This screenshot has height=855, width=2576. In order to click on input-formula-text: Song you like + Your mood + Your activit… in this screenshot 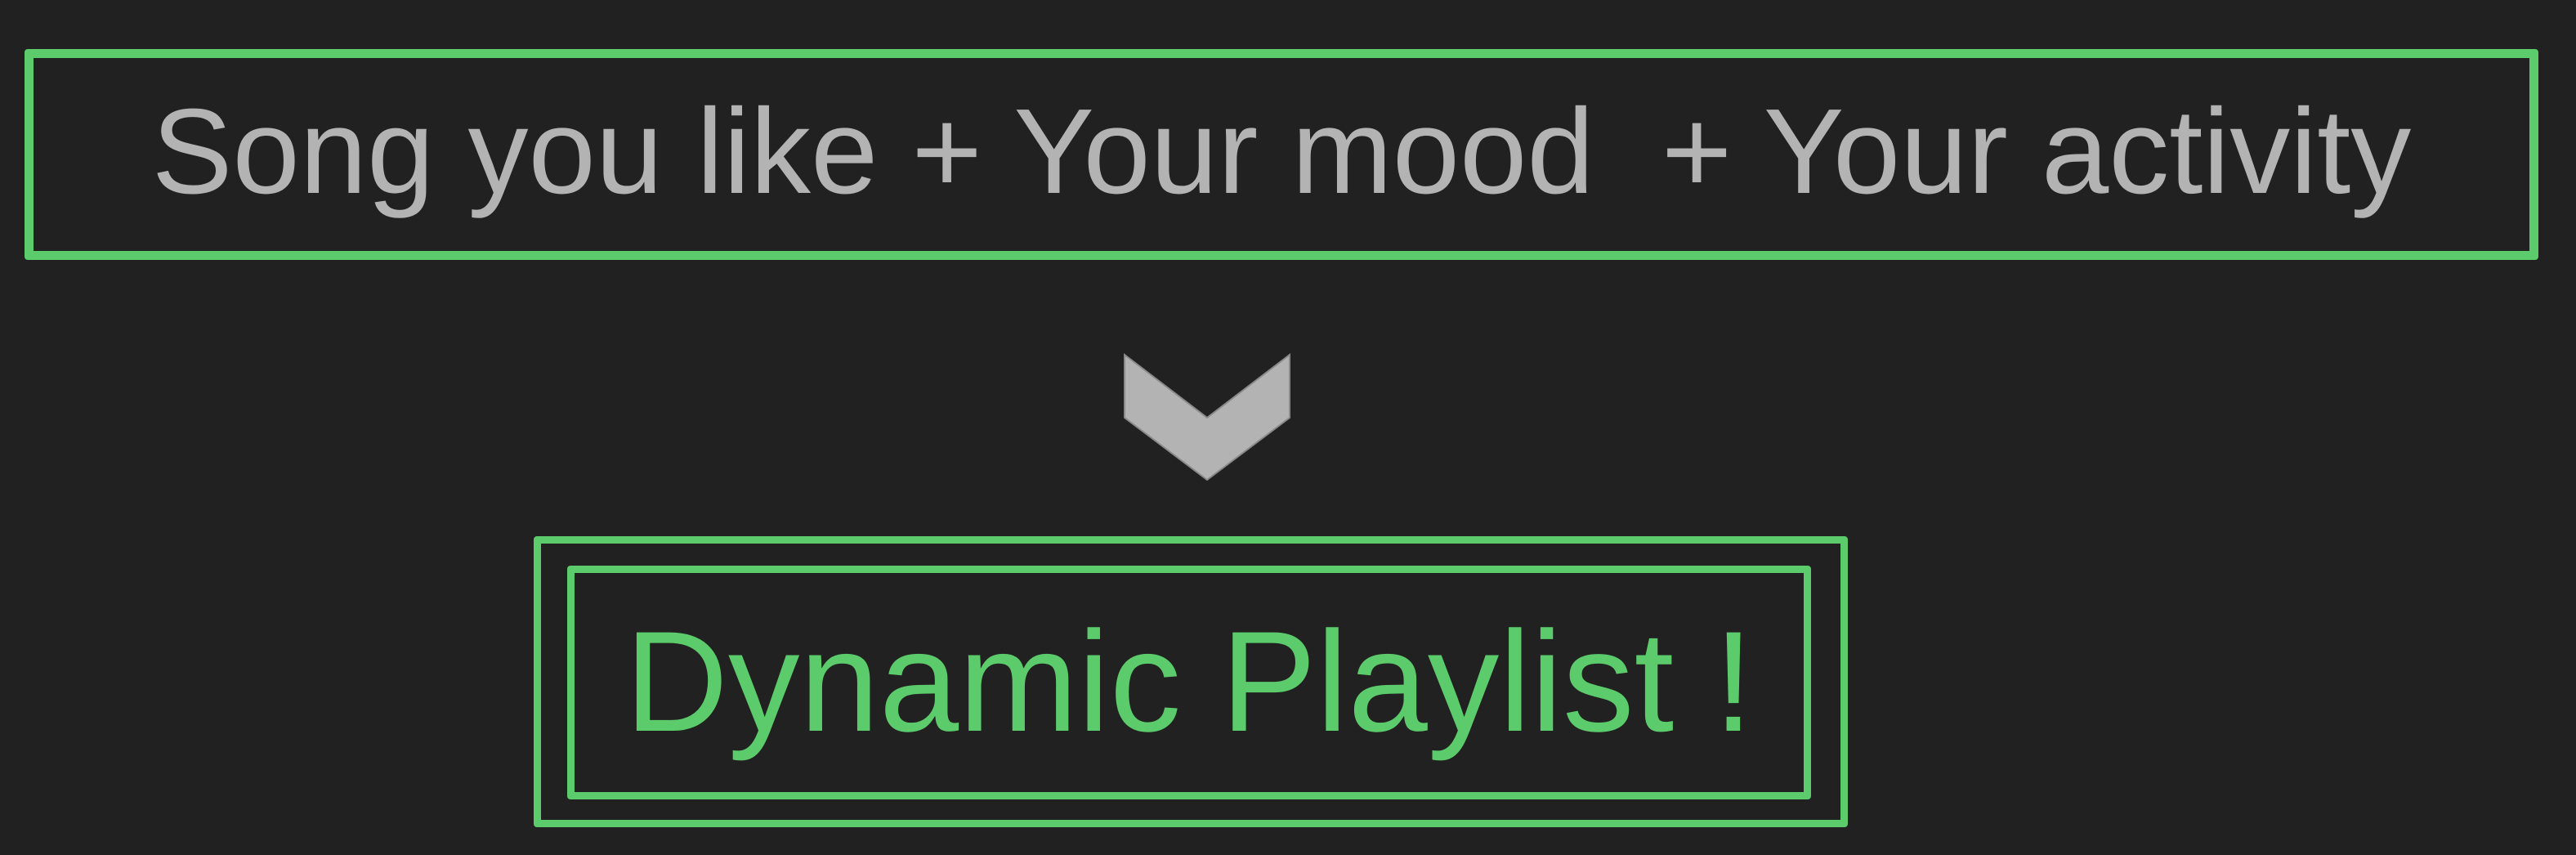, I will do `click(1281, 151)`.